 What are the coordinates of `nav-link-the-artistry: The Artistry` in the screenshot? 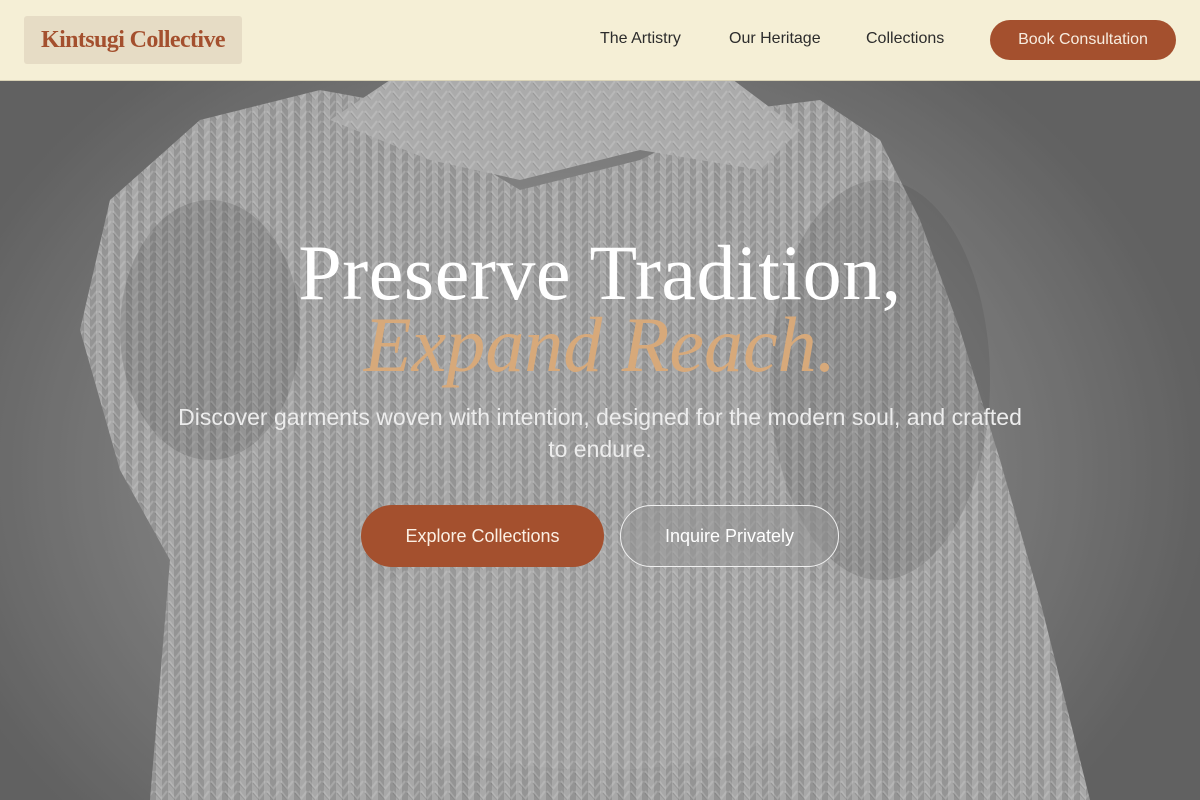 It's located at (640, 39).